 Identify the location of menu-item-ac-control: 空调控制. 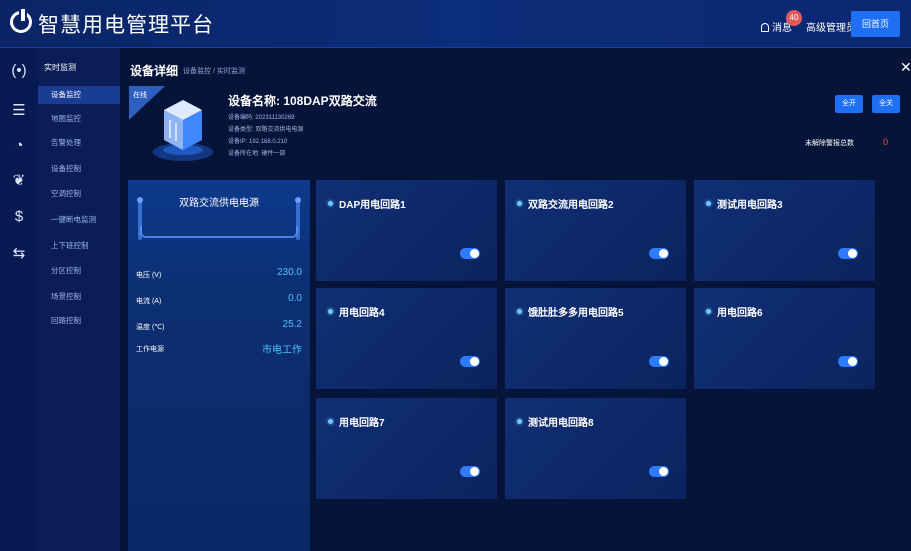
(79, 194).